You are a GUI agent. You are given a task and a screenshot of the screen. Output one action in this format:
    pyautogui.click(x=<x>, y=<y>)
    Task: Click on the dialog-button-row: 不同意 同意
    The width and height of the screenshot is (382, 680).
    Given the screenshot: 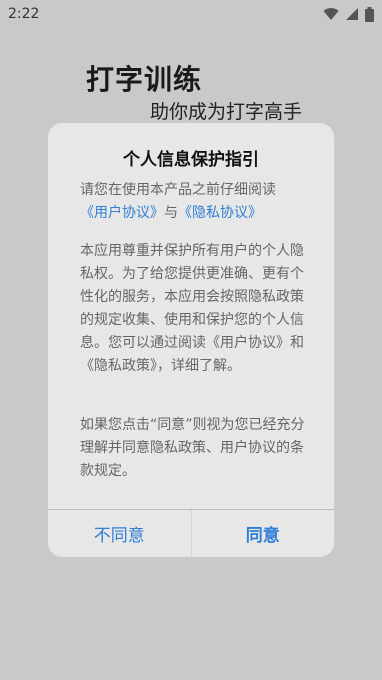 What is the action you would take?
    pyautogui.click(x=191, y=533)
    